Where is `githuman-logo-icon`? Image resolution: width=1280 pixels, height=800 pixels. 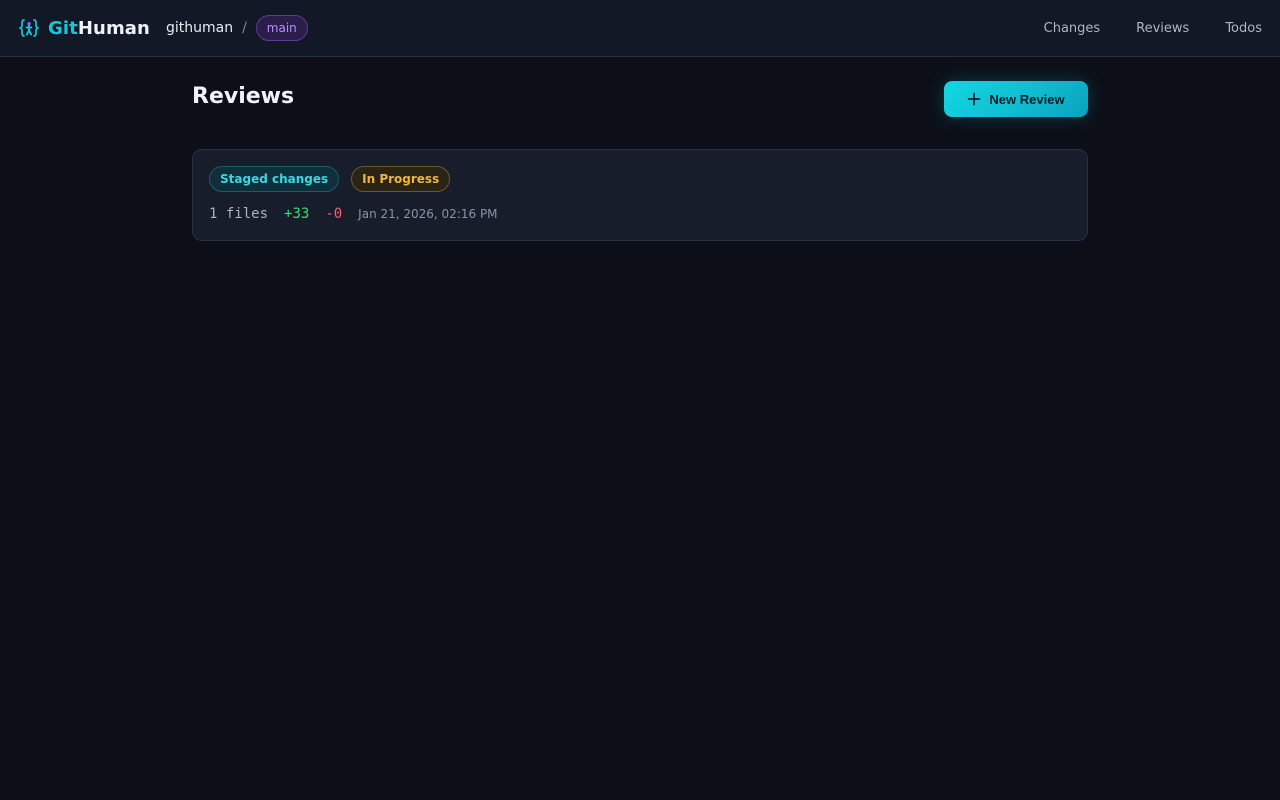 githuman-logo-icon is located at coordinates (29, 28).